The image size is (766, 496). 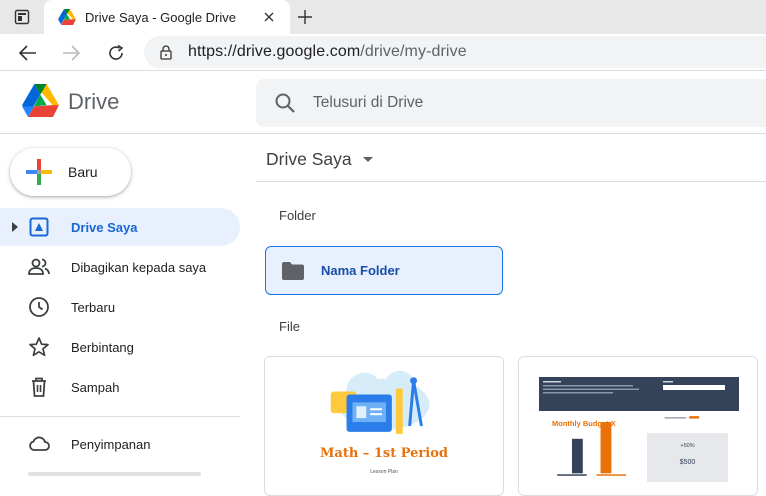 What do you see at coordinates (511, 103) in the screenshot?
I see `search-bar: Telusuri di Drive` at bounding box center [511, 103].